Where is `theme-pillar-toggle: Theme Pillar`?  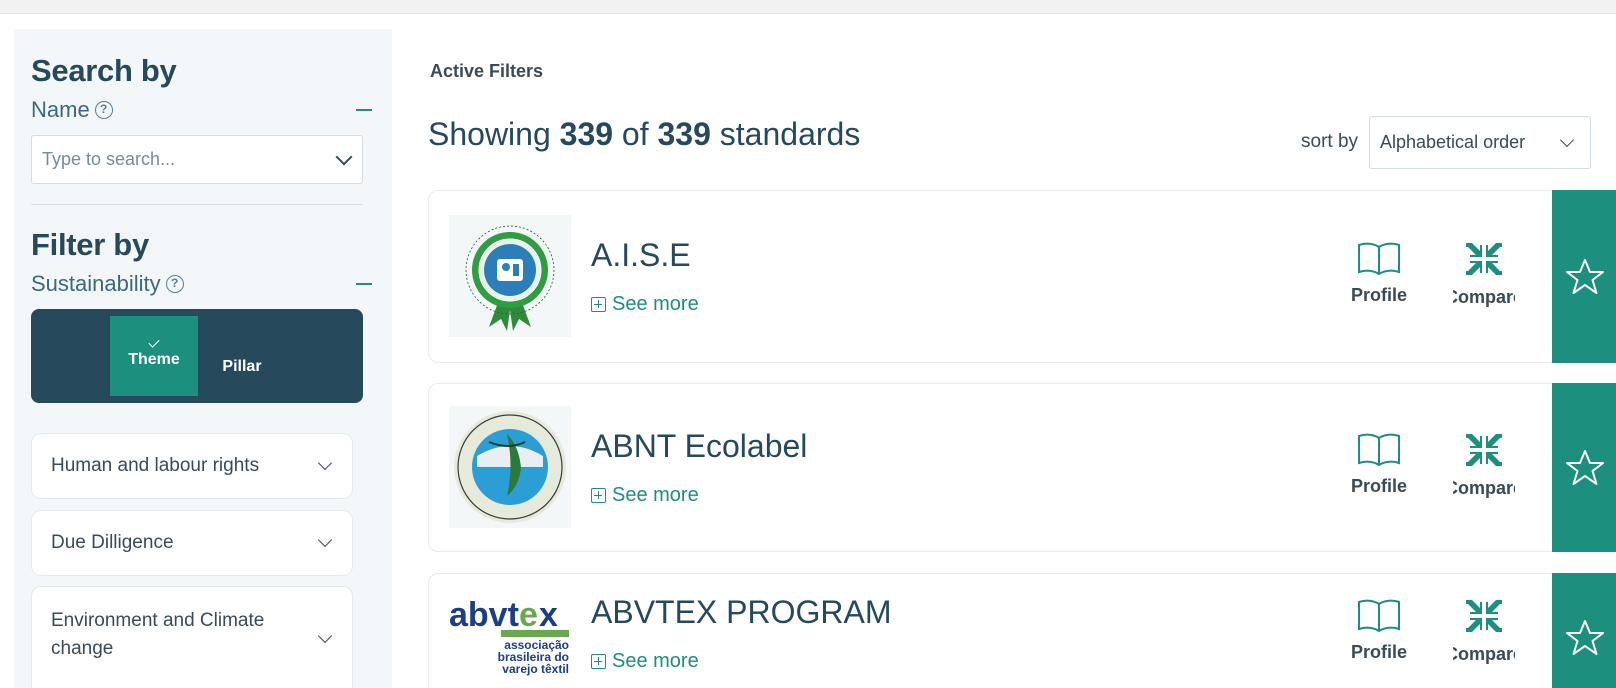
theme-pillar-toggle: Theme Pillar is located at coordinates (197, 356).